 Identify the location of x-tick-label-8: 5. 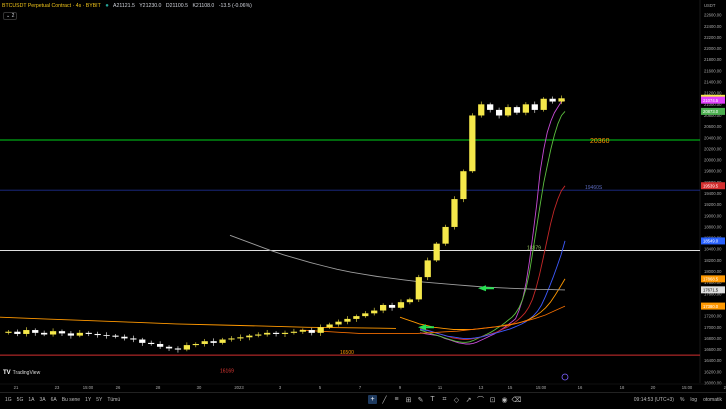
(320, 387).